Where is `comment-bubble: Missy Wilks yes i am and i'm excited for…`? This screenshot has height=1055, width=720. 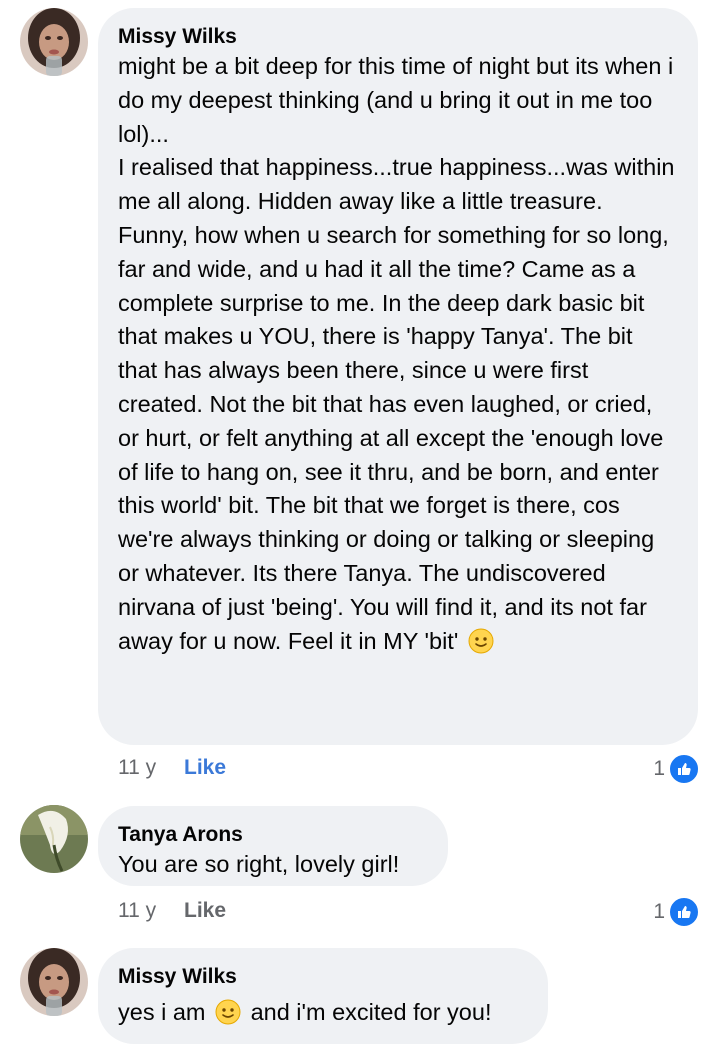
comment-bubble: Missy Wilks yes i am and i'm excited for… is located at coordinates (323, 996).